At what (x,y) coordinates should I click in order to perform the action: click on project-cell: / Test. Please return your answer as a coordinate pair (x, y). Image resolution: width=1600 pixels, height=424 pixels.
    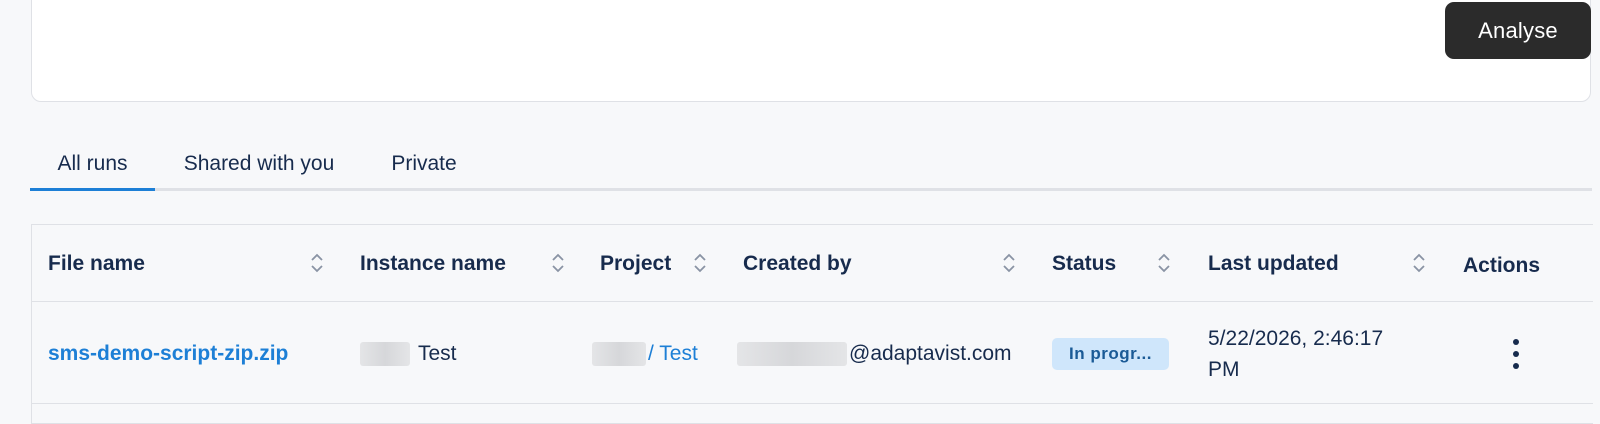
    Looking at the image, I should click on (645, 353).